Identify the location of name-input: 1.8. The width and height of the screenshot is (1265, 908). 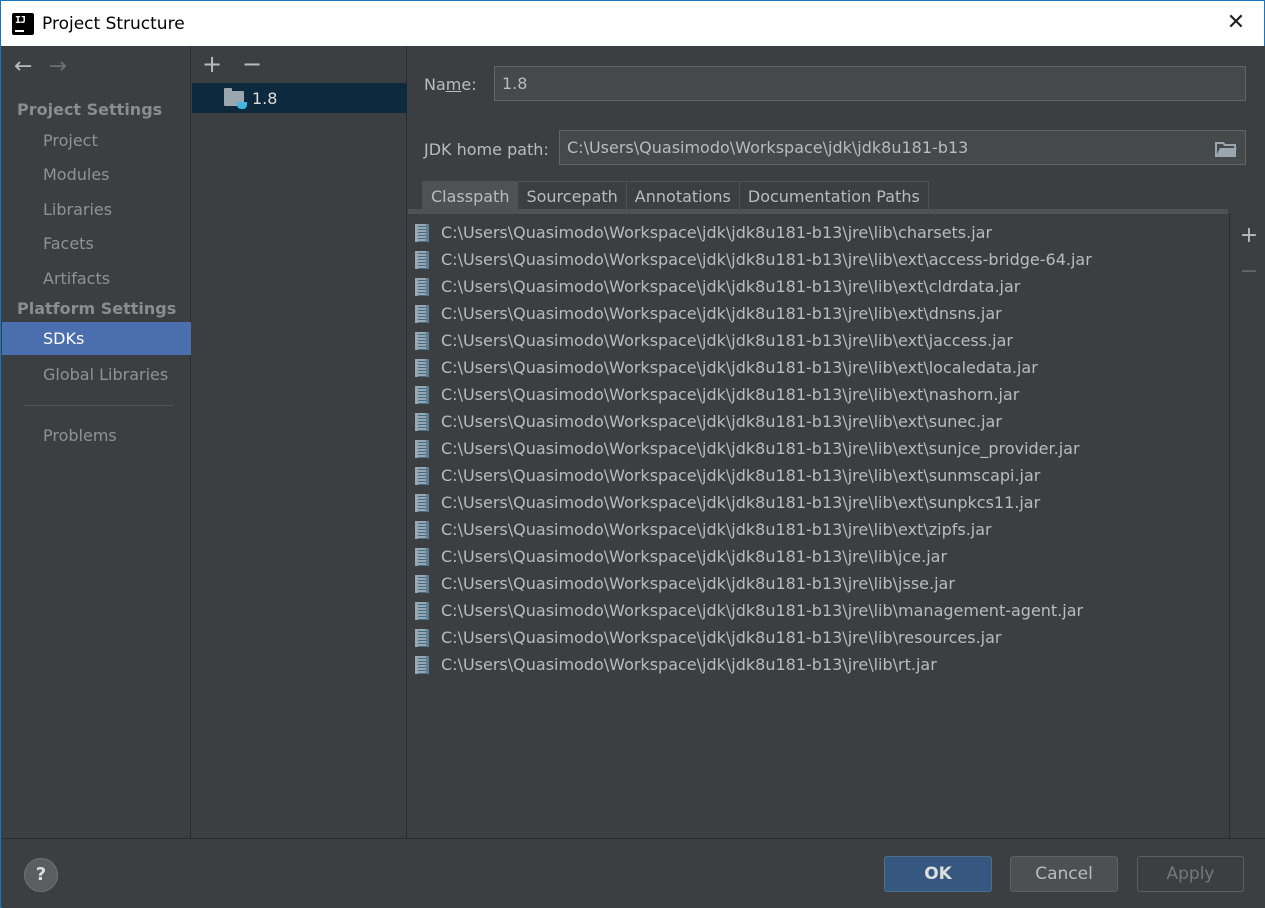
(870, 83).